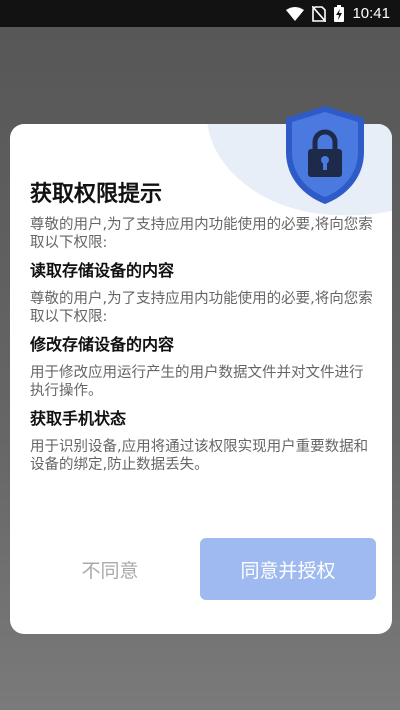 Image resolution: width=400 pixels, height=710 pixels. What do you see at coordinates (371, 13) in the screenshot?
I see `status-time: 10:41` at bounding box center [371, 13].